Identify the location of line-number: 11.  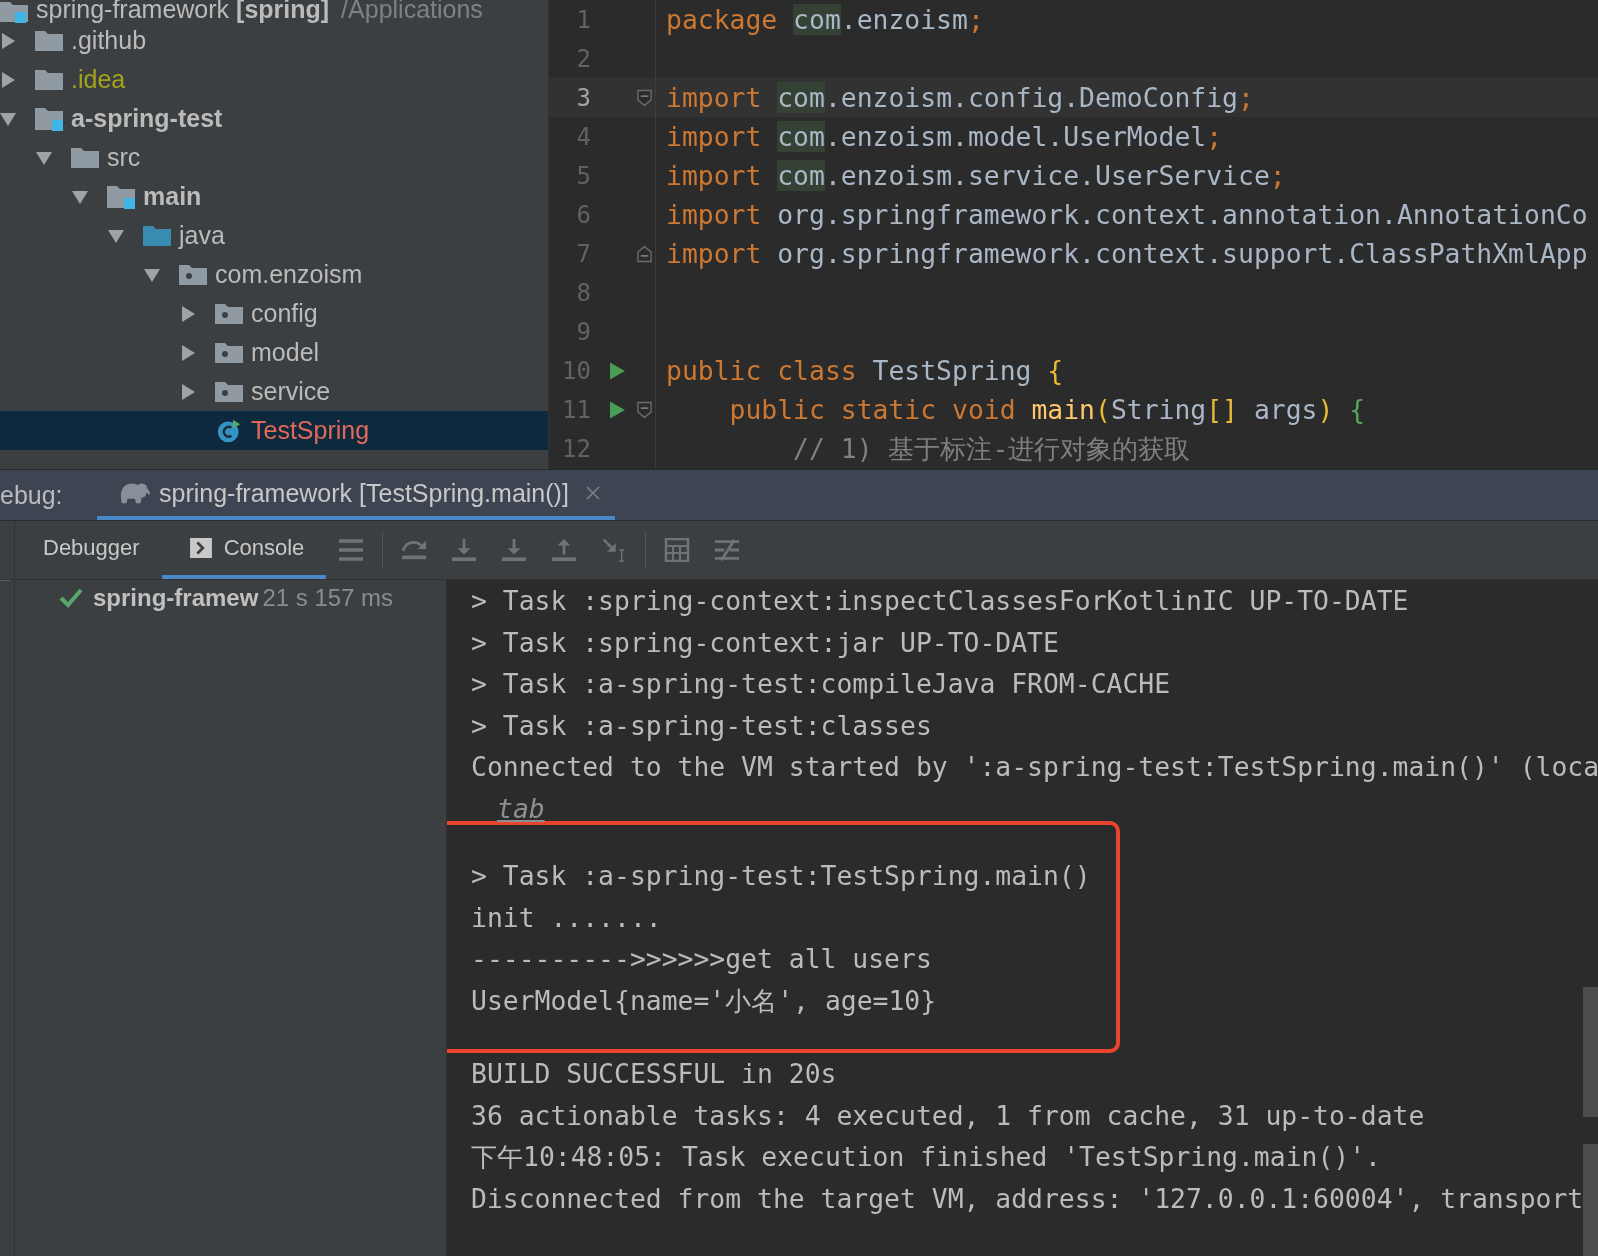
(576, 409).